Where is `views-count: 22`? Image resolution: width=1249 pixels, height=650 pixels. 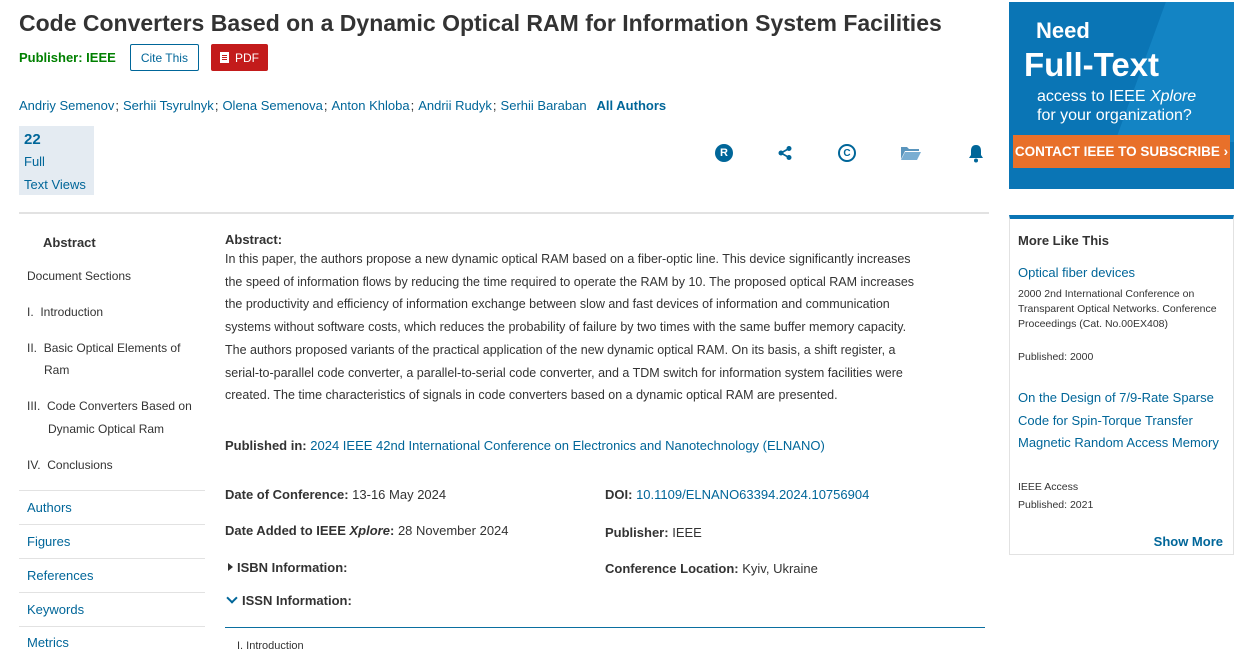
views-count: 22 is located at coordinates (32, 139).